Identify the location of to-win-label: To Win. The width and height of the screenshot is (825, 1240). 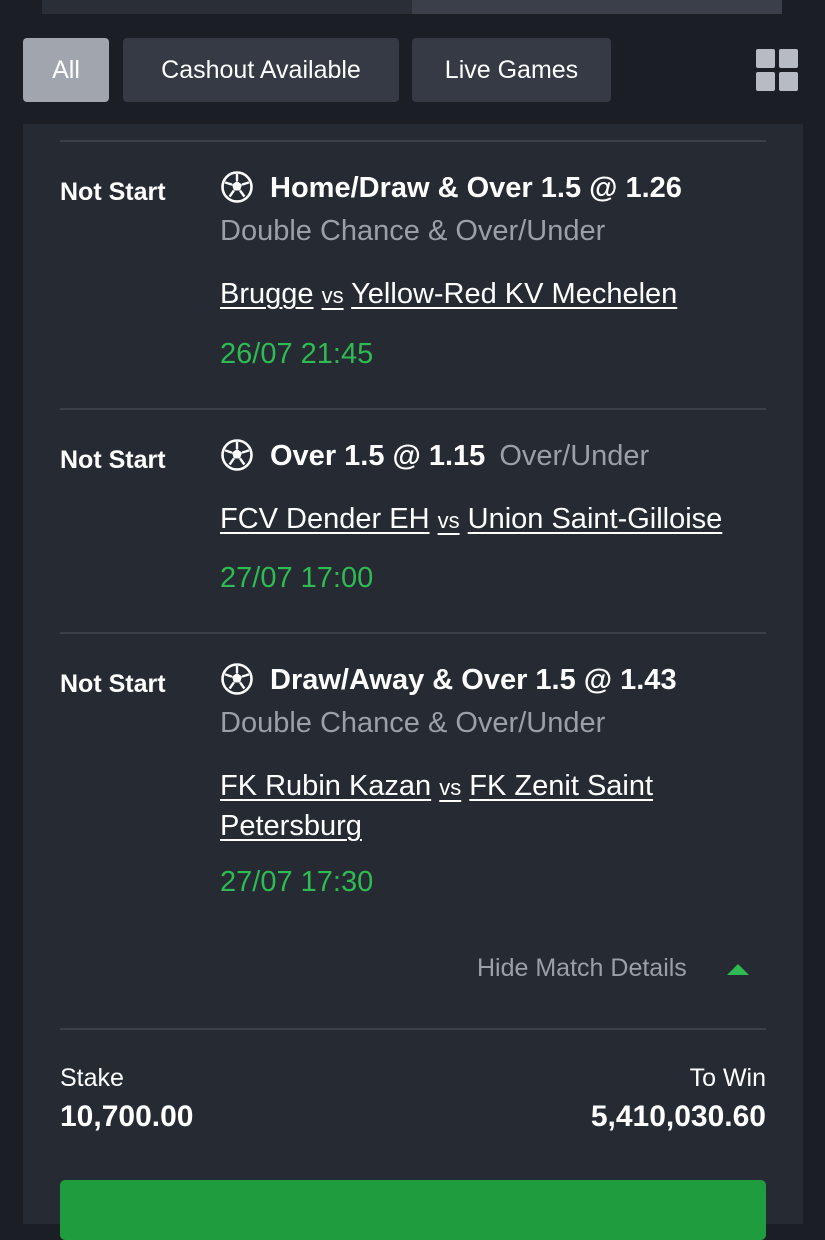
(727, 1078).